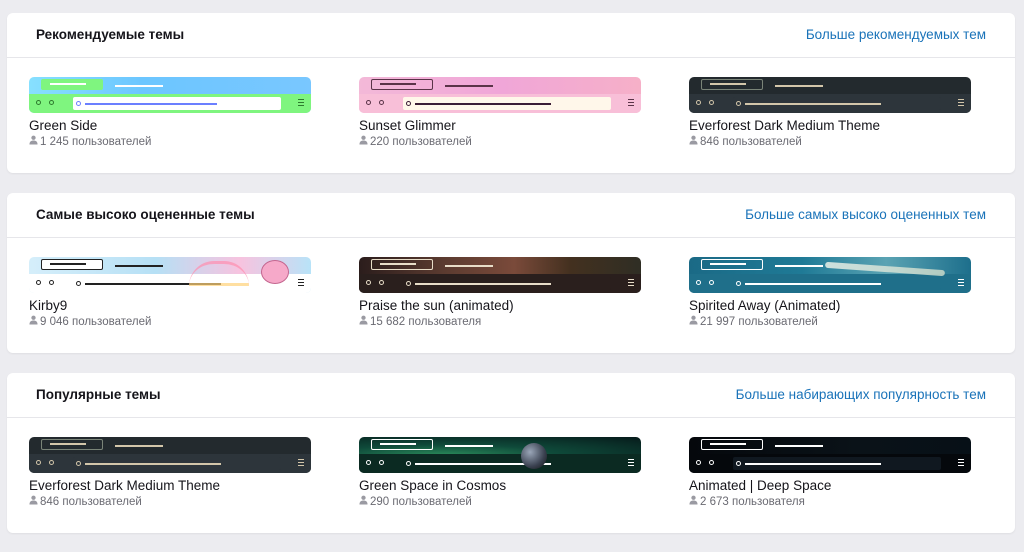 The height and width of the screenshot is (552, 1024). What do you see at coordinates (896, 34) in the screenshot?
I see `more-themes-link: Больше рекомендуемых тем` at bounding box center [896, 34].